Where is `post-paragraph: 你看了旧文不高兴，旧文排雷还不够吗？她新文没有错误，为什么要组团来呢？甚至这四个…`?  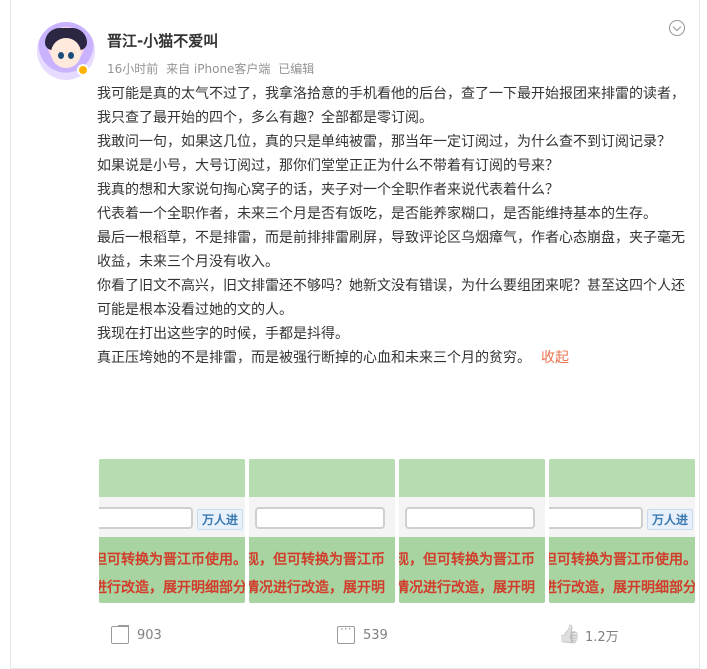
post-paragraph: 你看了旧文不高兴，旧文排雷还不够吗？她新文没有错误，为什么要组团来呢？甚至这四个… is located at coordinates (391, 298).